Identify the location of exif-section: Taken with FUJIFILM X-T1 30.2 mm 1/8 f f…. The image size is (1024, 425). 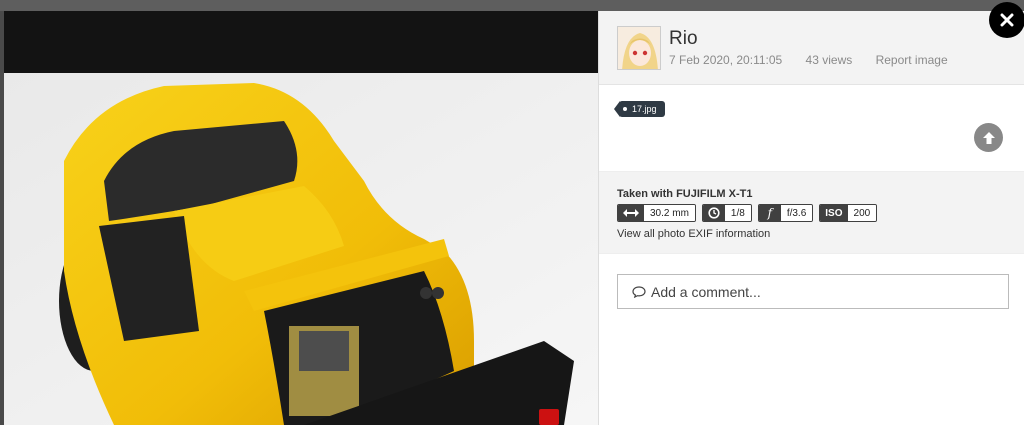
(811, 212).